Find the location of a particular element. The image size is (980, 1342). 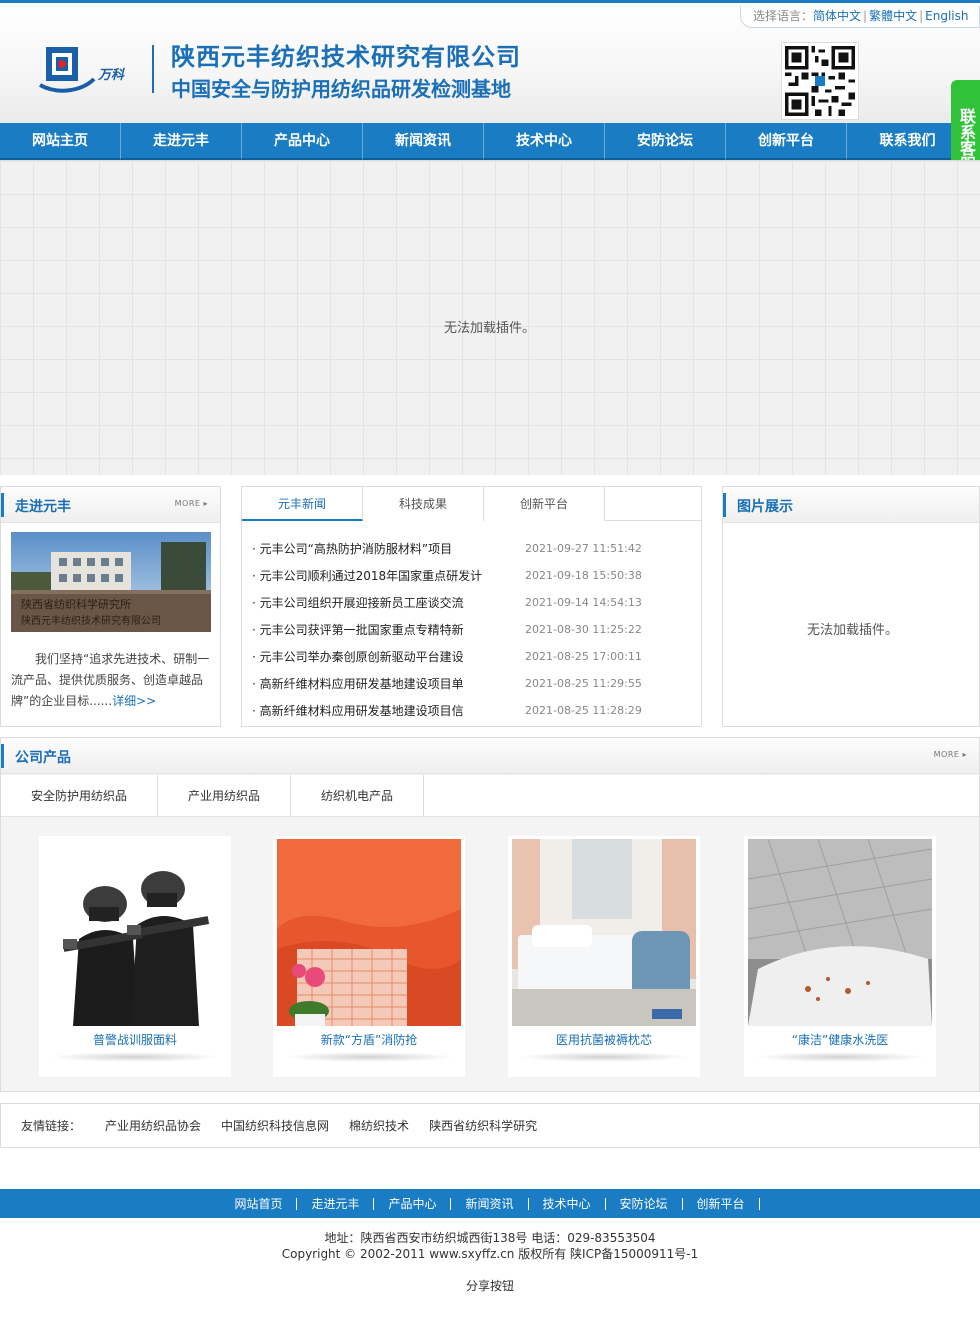

about-more-link: MORE ▸ is located at coordinates (191, 503).